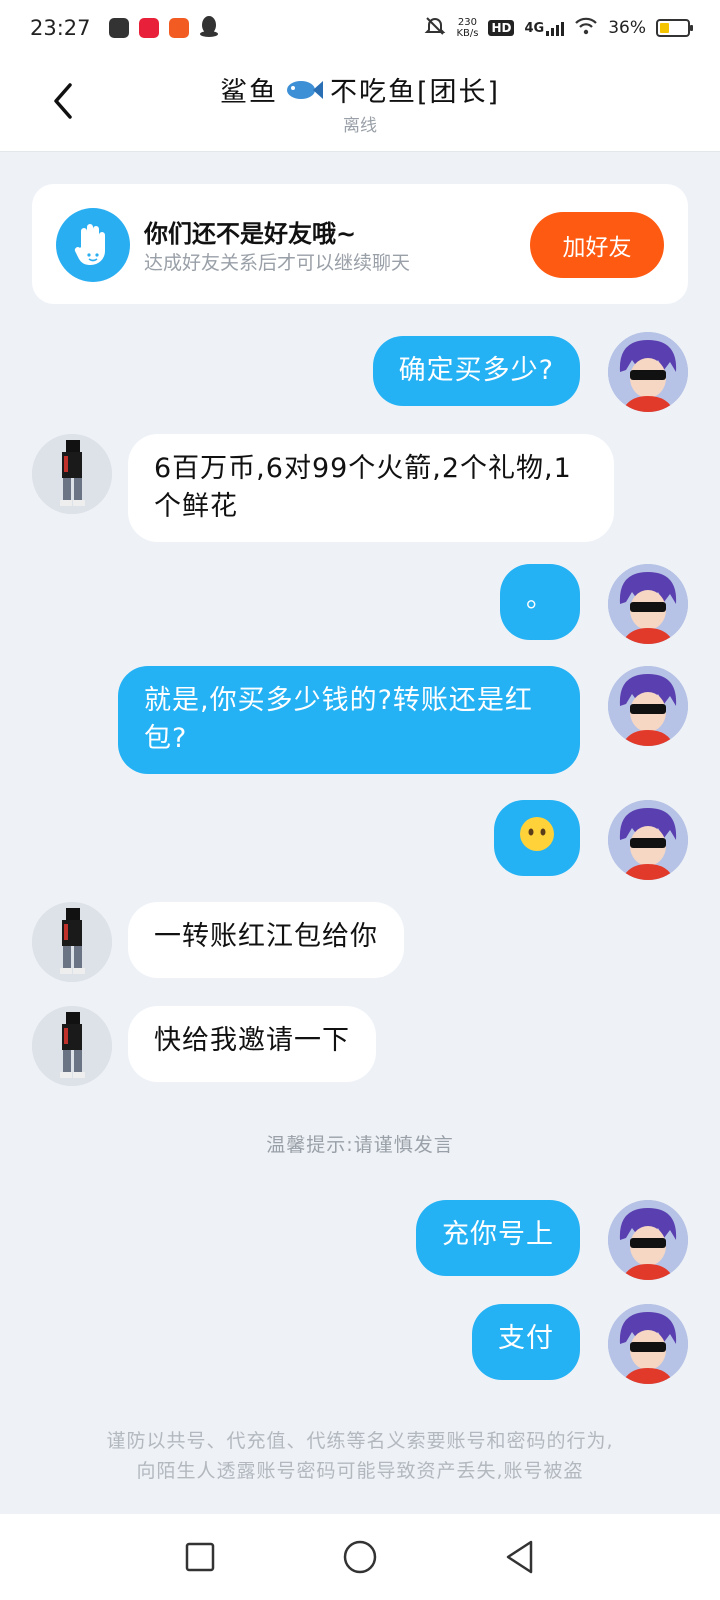 Image resolution: width=720 pixels, height=1600 pixels. Describe the element at coordinates (360, 1344) in the screenshot. I see `message-row: 支付` at that location.